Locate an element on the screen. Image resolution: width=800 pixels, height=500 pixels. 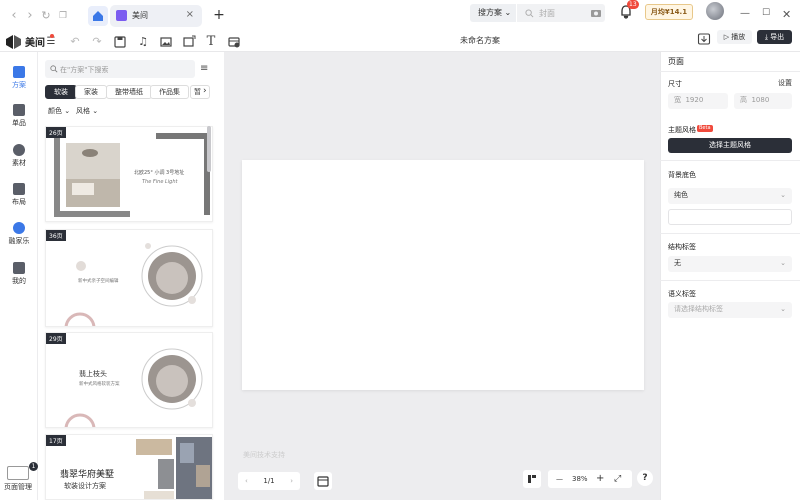
card-subtitle: The Fine Light is located at coordinates (160, 182).